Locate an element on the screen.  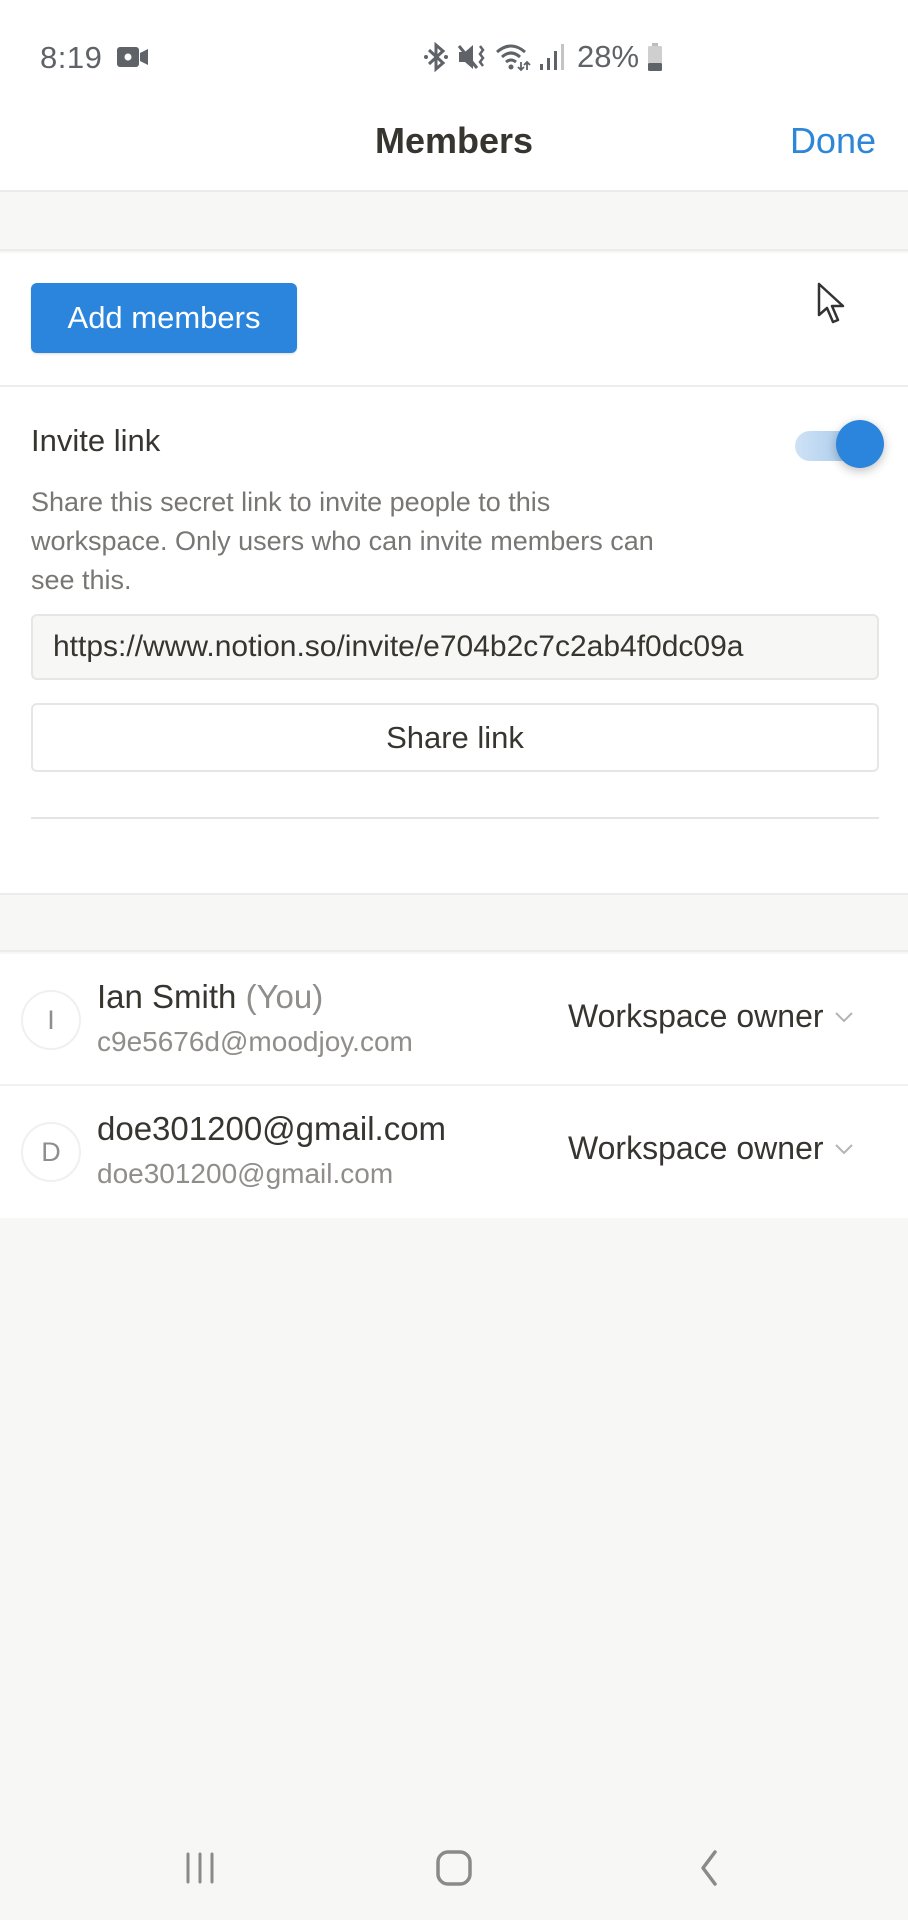
done-button: Done is located at coordinates (833, 141).